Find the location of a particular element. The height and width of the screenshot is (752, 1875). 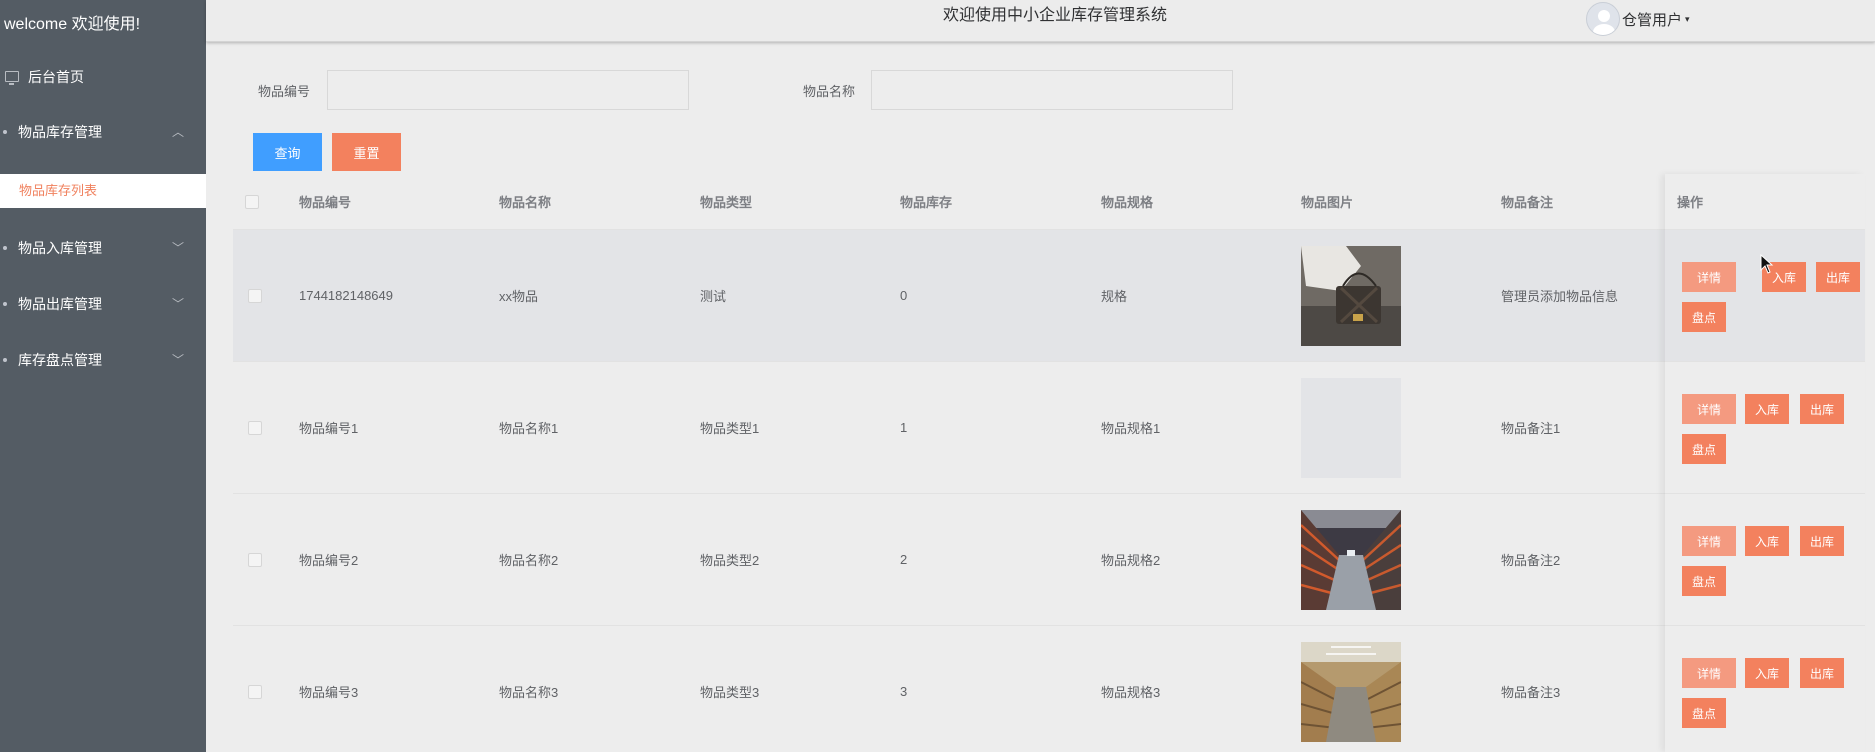

user-menu: 仓管用户 ▾ is located at coordinates (1638, 19).